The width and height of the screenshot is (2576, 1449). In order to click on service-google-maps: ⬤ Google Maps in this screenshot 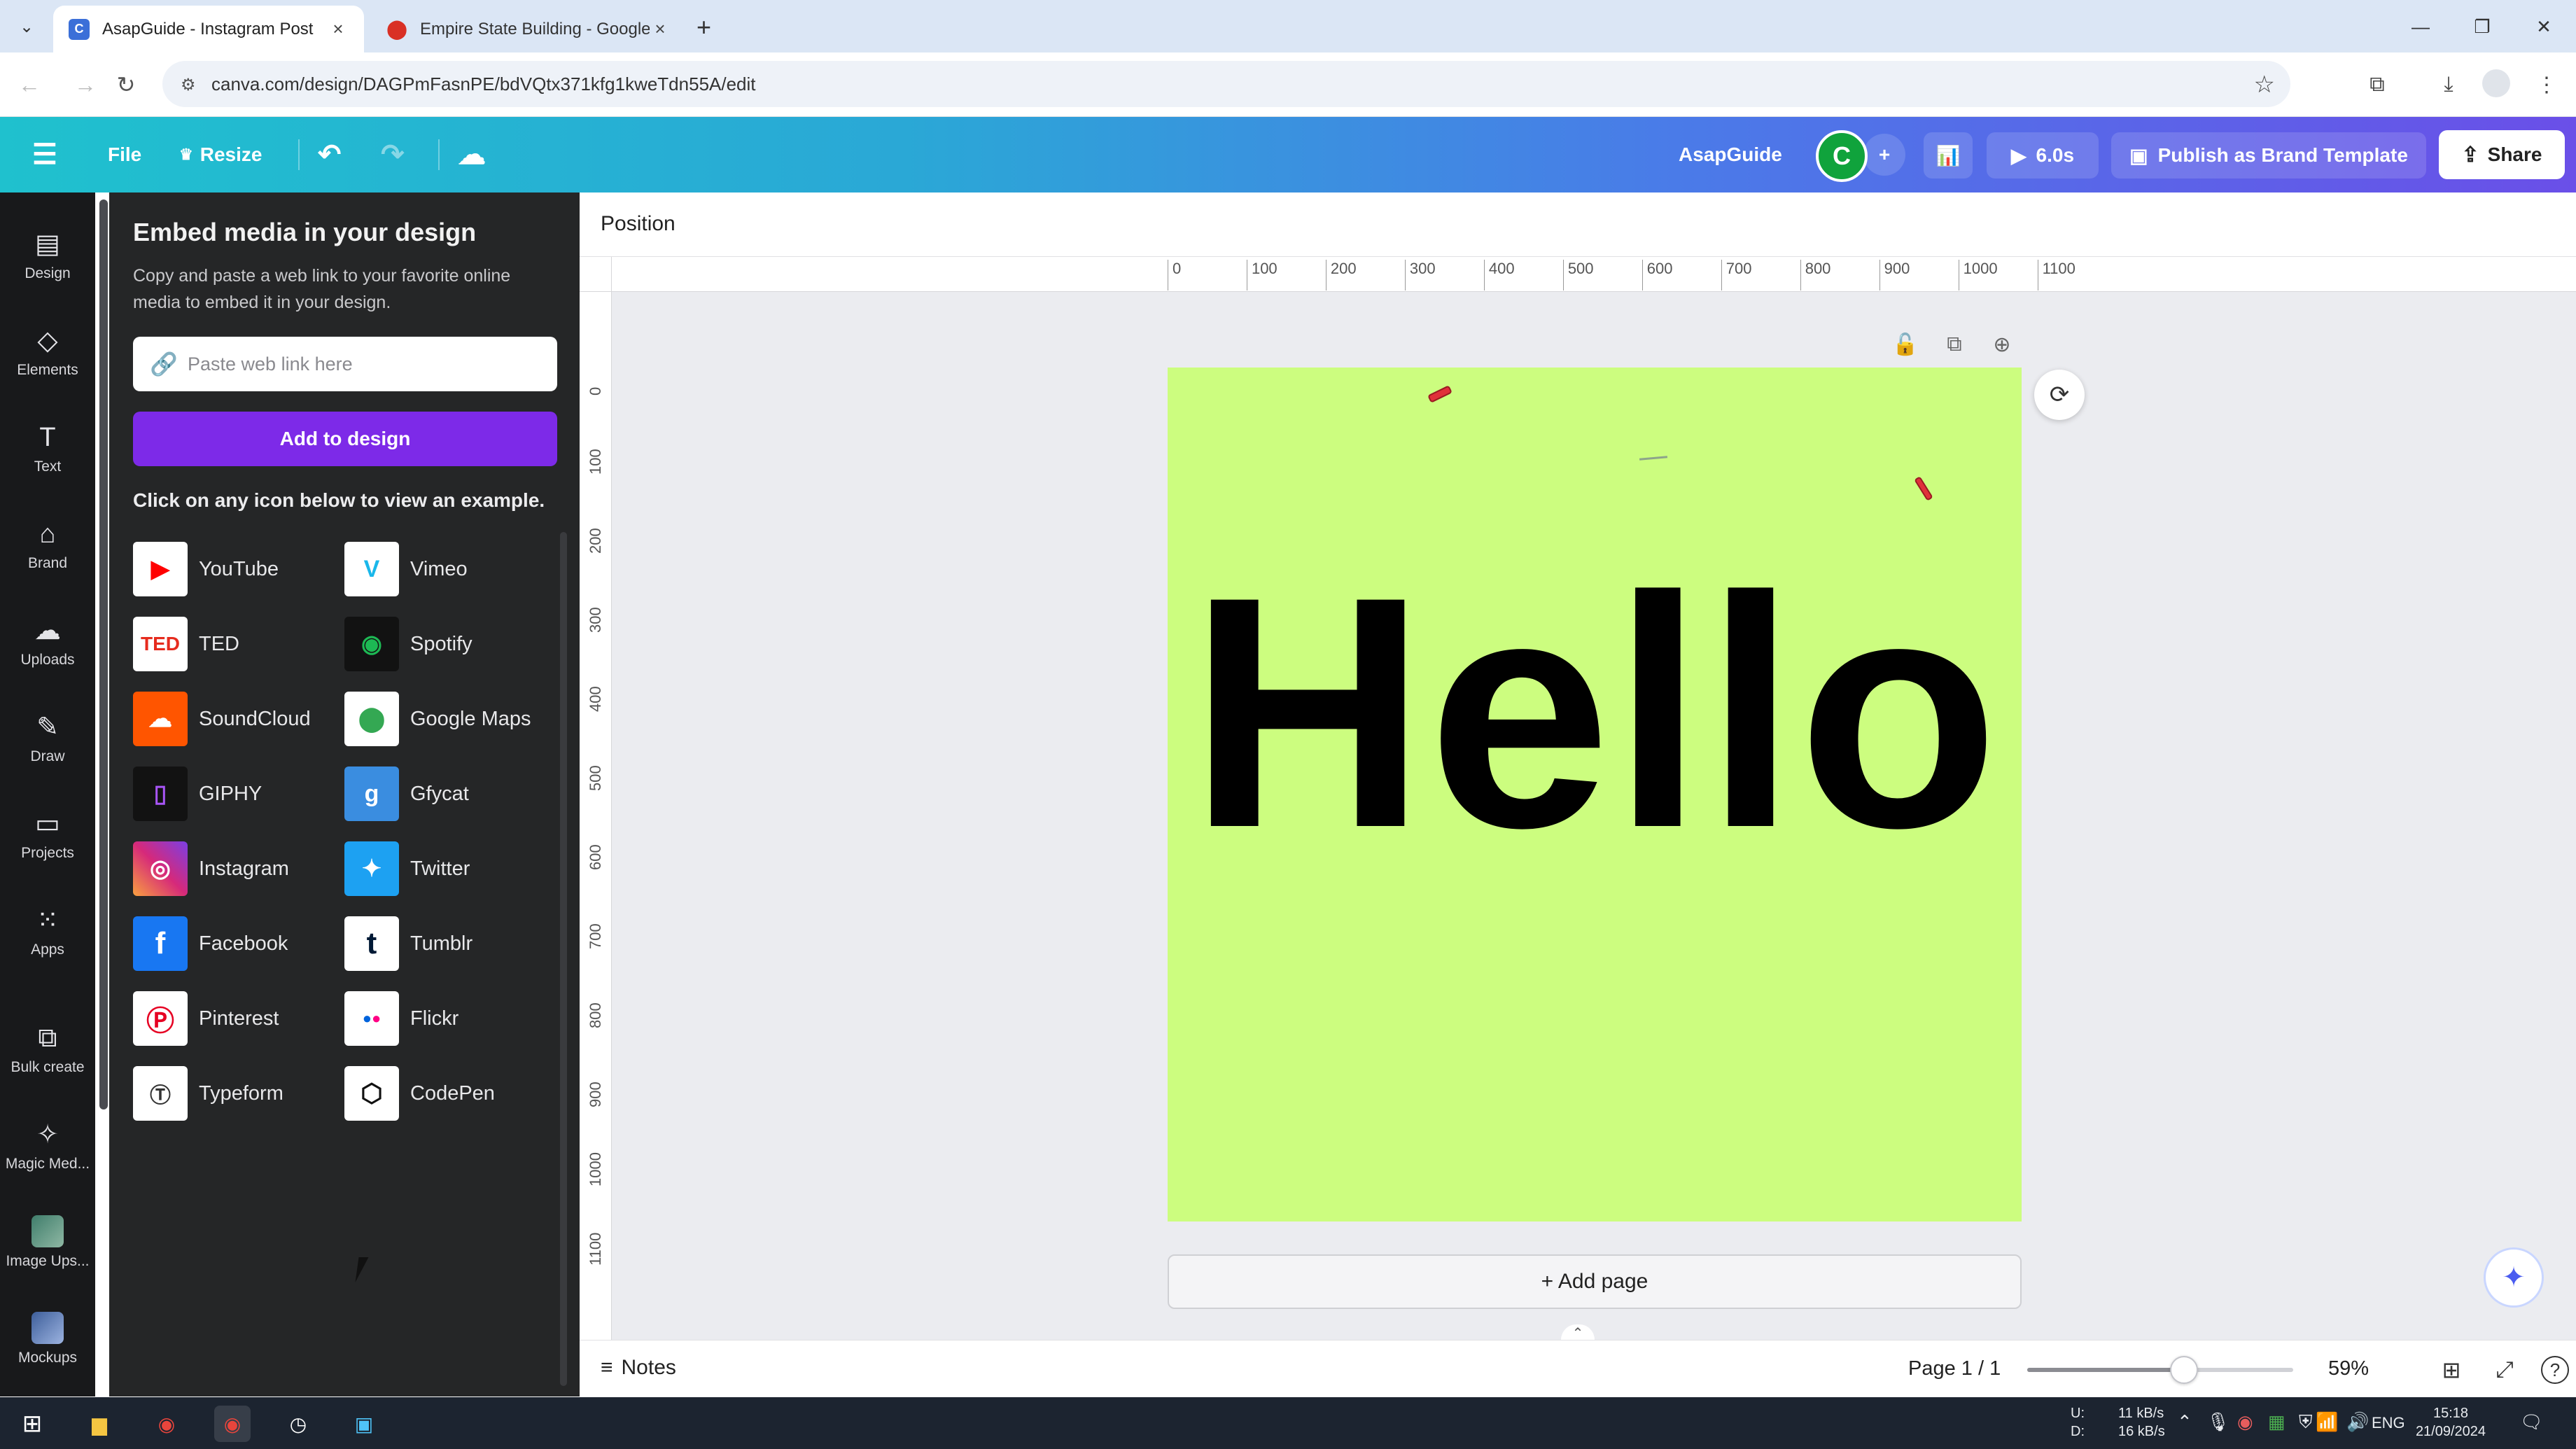, I will do `click(437, 719)`.